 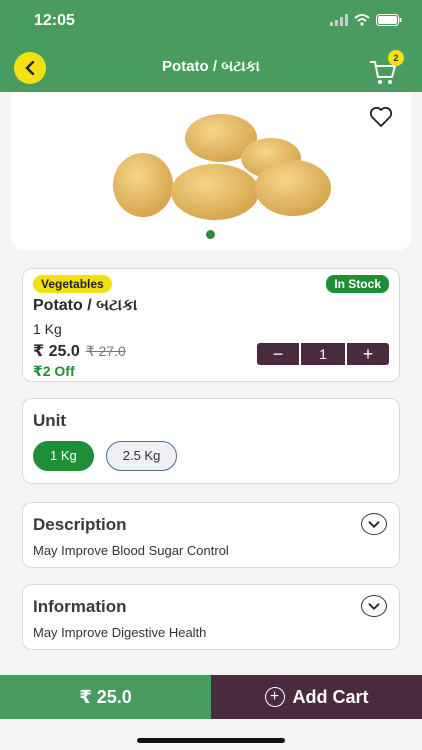 What do you see at coordinates (50, 420) in the screenshot?
I see `unit-title: Unit` at bounding box center [50, 420].